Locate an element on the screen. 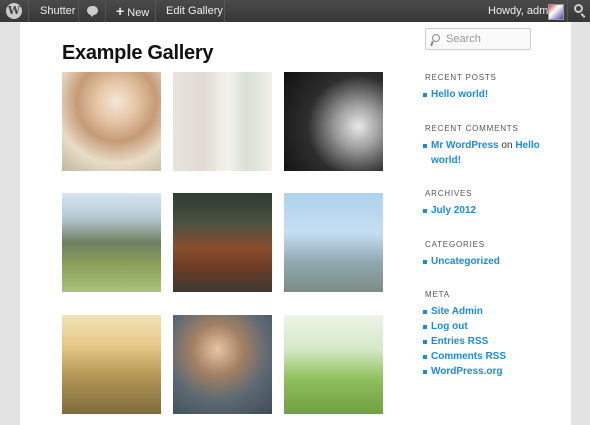  category-link: Uncategorized is located at coordinates (465, 261).